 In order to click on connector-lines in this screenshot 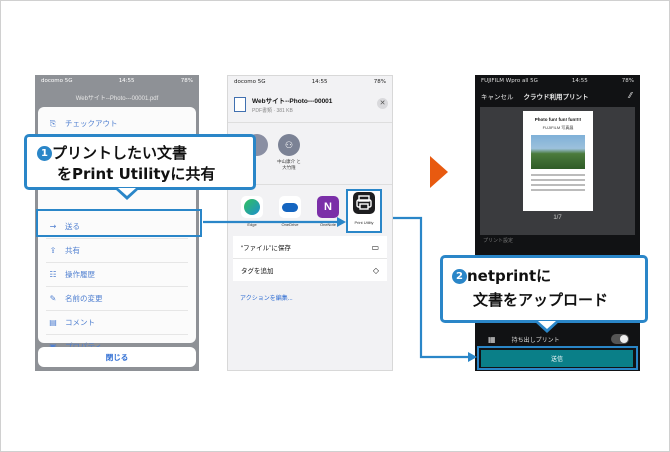, I will do `click(340, 289)`.